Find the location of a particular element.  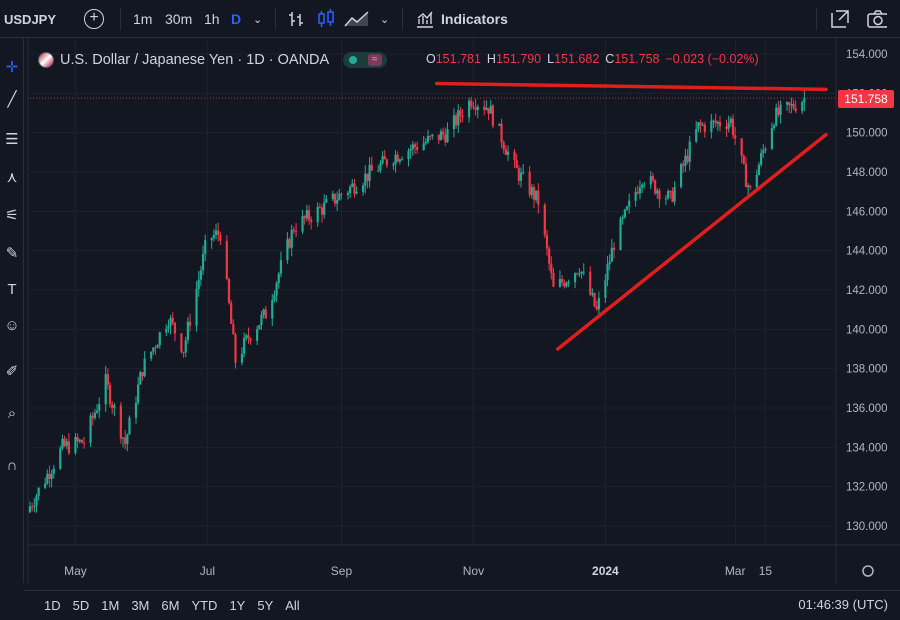

interval-1m: 1m is located at coordinates (142, 19).